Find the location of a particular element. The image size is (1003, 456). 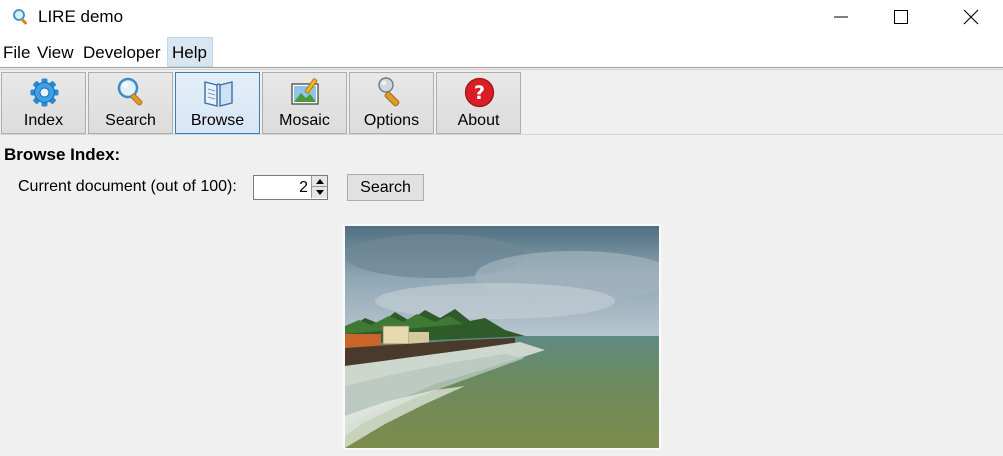

arrow-up-icon is located at coordinates (320, 181).